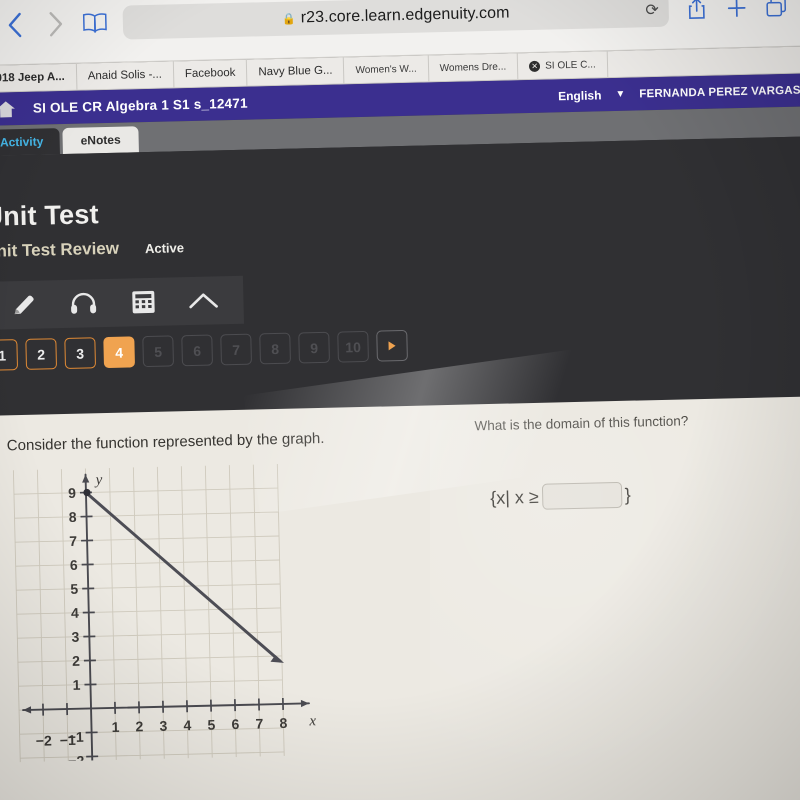 The image size is (800, 800). Describe the element at coordinates (164, 248) in the screenshot. I see `status-badge: Active` at that location.